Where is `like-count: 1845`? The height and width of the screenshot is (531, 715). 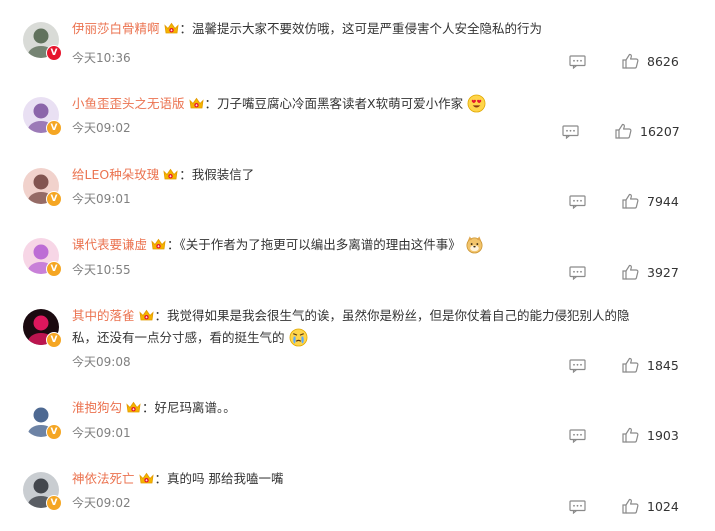 like-count: 1845 is located at coordinates (663, 365).